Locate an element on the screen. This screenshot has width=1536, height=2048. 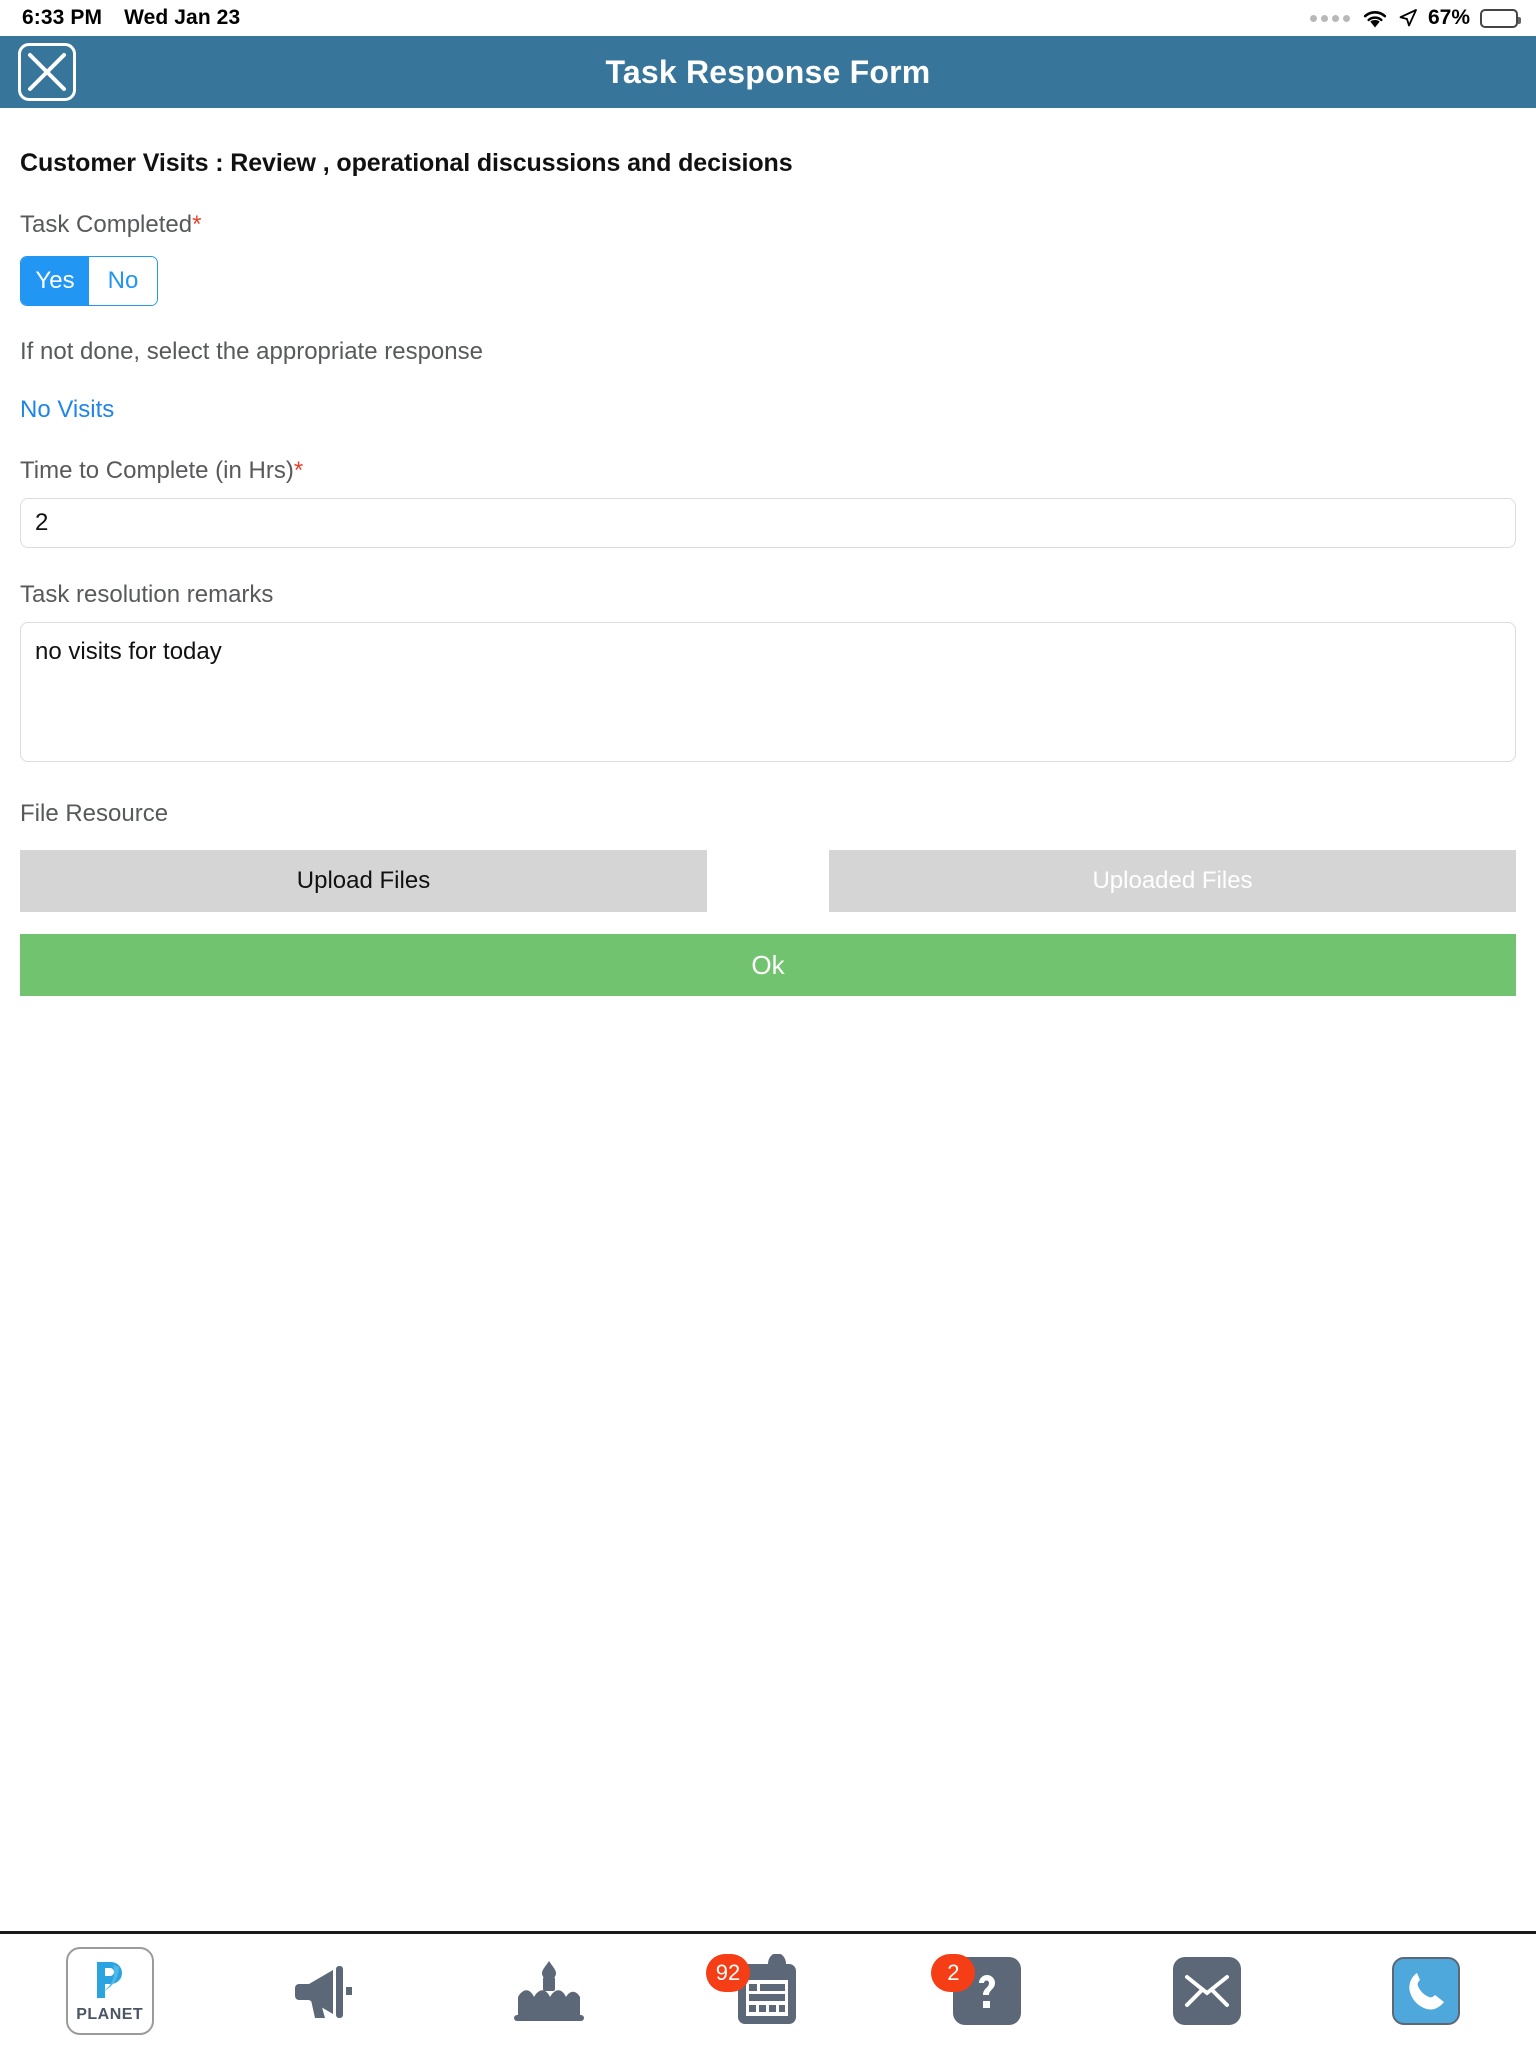
toolbar-item-call is located at coordinates (1426, 1991).